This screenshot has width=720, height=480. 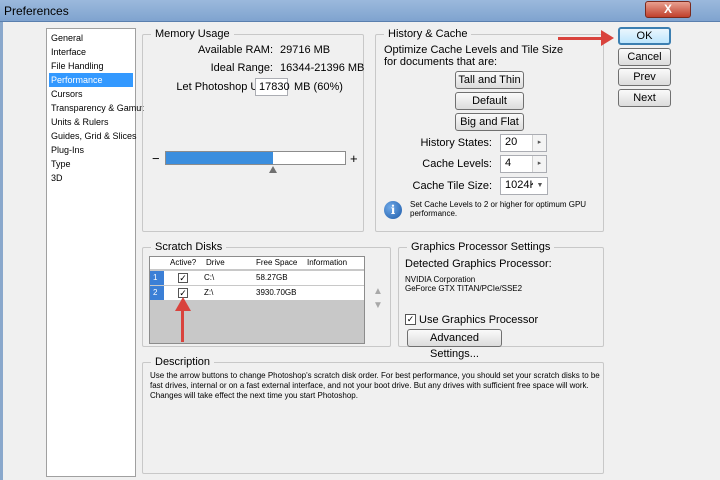 What do you see at coordinates (157, 293) in the screenshot?
I see `row-number: 2` at bounding box center [157, 293].